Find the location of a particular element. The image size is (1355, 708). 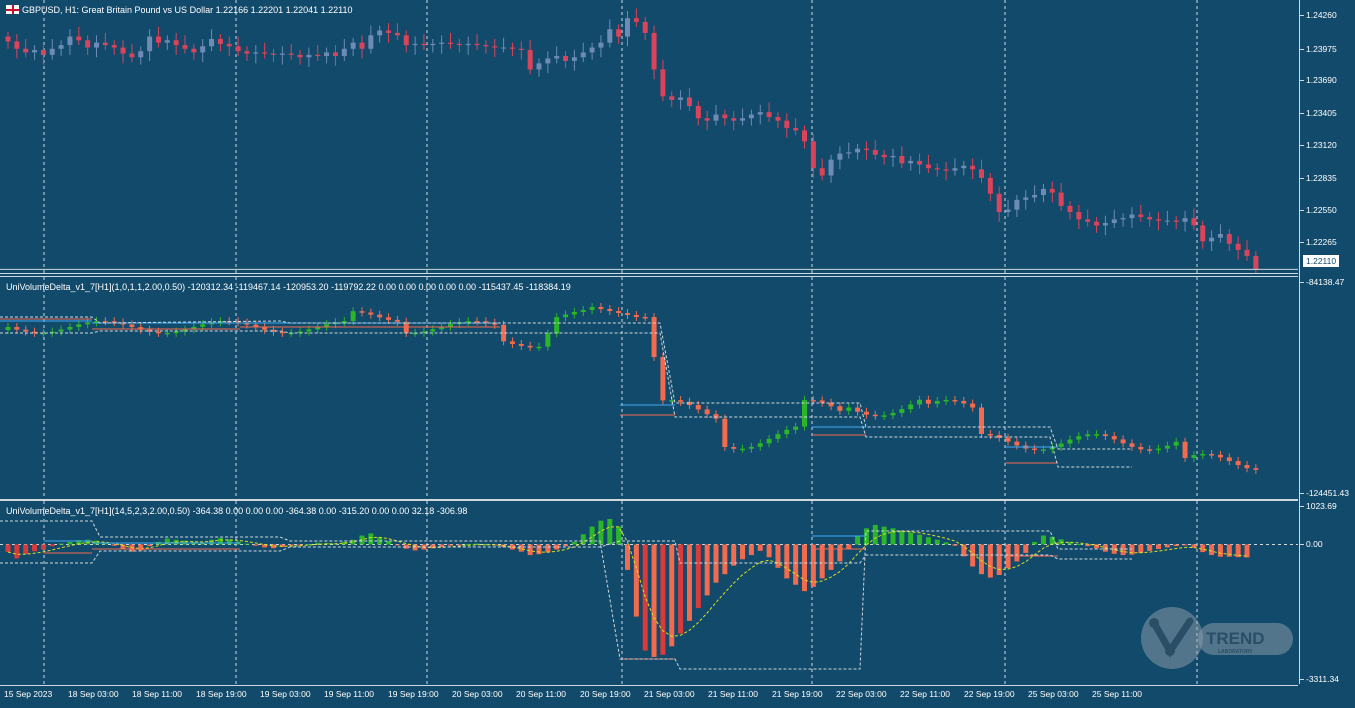

time-axis-tick: 20 Sep 19:00 is located at coordinates (605, 694).